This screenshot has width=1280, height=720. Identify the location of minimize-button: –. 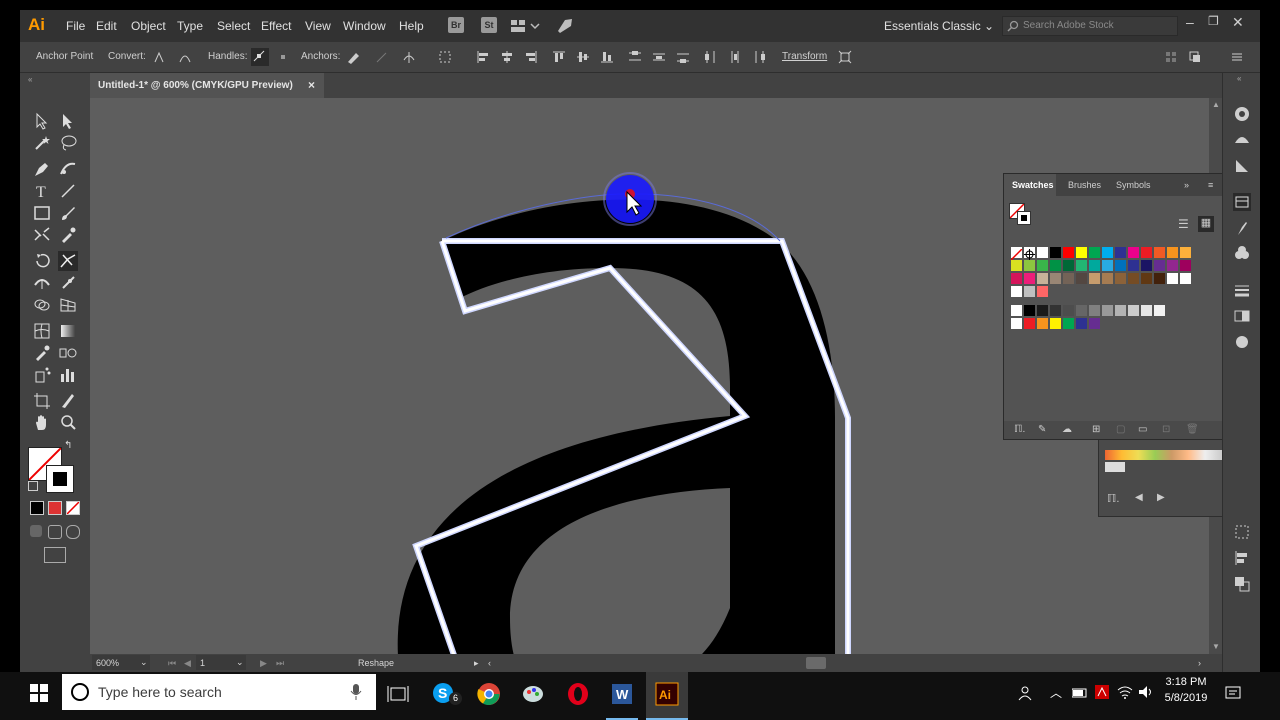
(1190, 22).